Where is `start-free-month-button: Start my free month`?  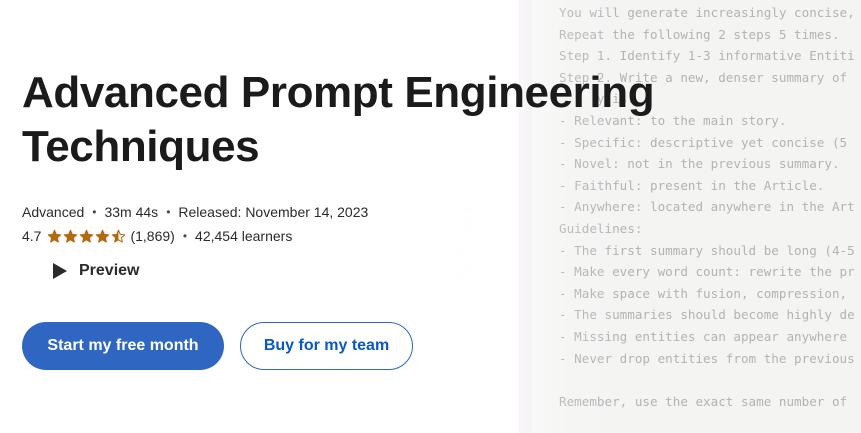 start-free-month-button: Start my free month is located at coordinates (123, 346).